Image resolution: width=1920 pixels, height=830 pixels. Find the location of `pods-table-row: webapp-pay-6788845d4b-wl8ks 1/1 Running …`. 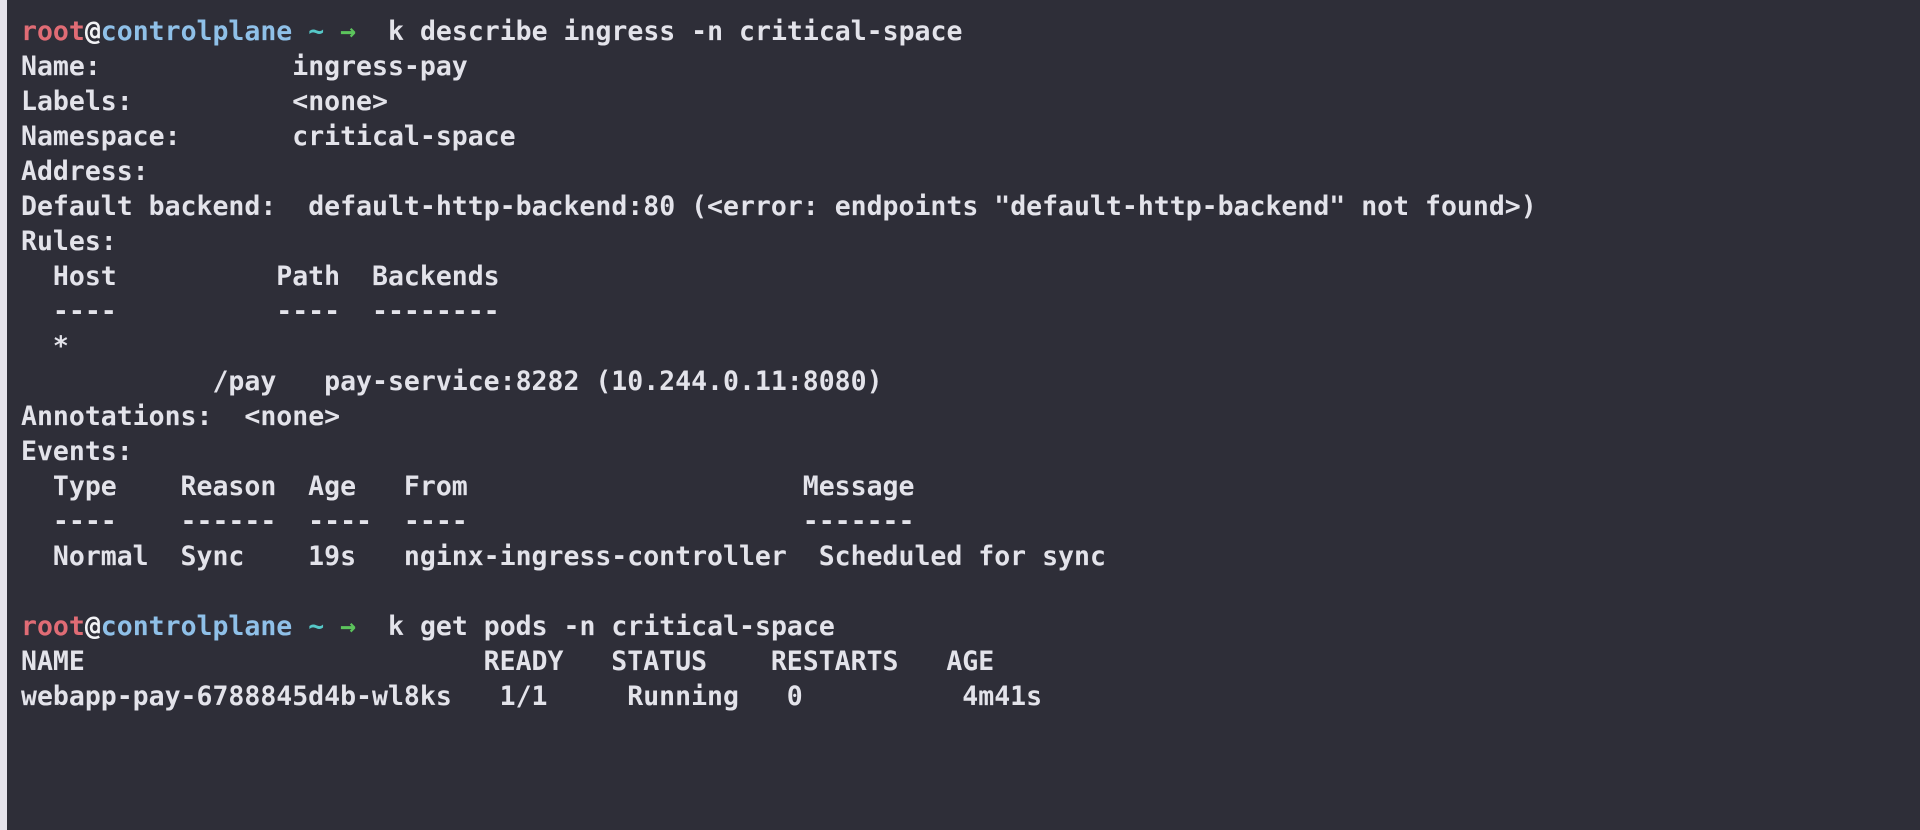

pods-table-row: webapp-pay-6788845d4b-wl8ks 1/1 Running … is located at coordinates (532, 696).